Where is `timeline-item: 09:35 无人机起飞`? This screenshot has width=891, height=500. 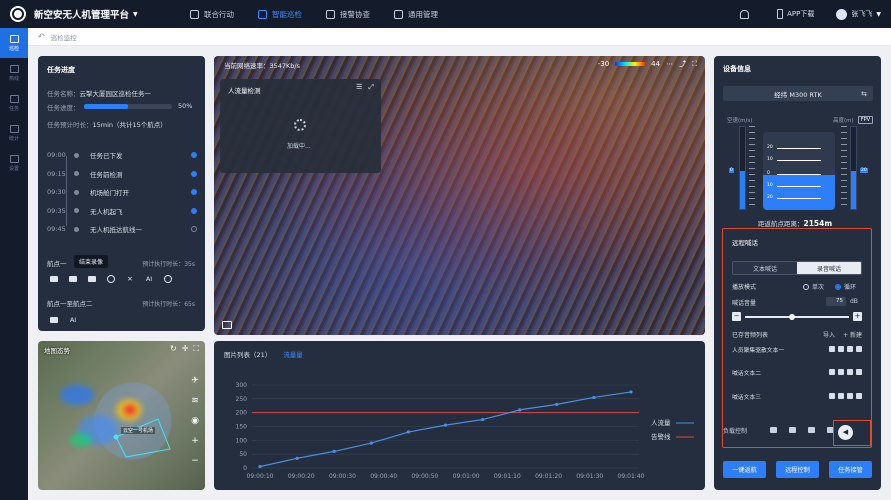 timeline-item: 09:35 无人机起飞 is located at coordinates (122, 211).